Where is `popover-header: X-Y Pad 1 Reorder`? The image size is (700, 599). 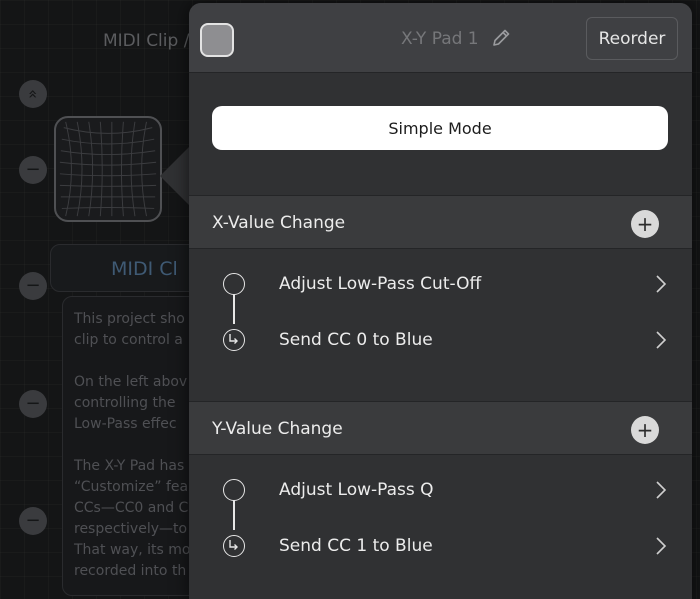
popover-header: X-Y Pad 1 Reorder is located at coordinates (440, 38).